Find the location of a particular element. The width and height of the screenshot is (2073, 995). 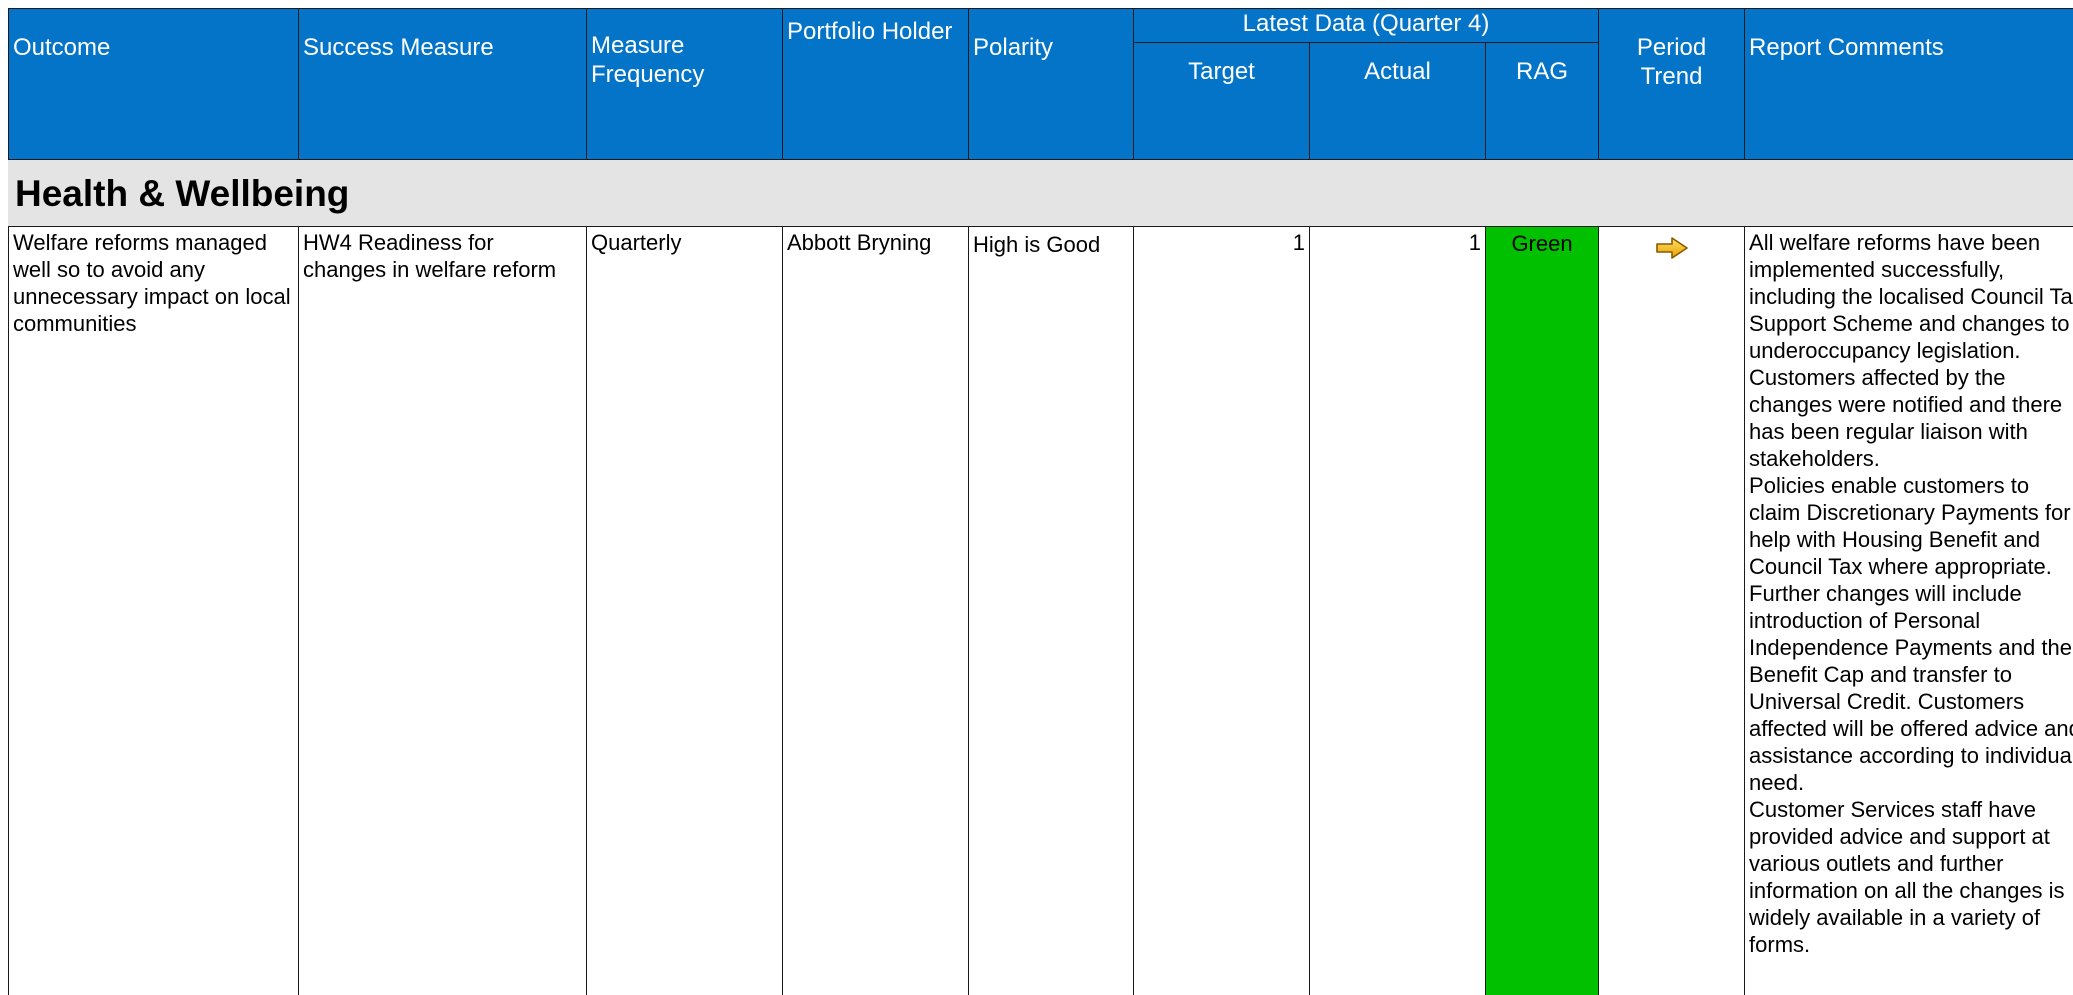

header-target: Target is located at coordinates (1221, 101).